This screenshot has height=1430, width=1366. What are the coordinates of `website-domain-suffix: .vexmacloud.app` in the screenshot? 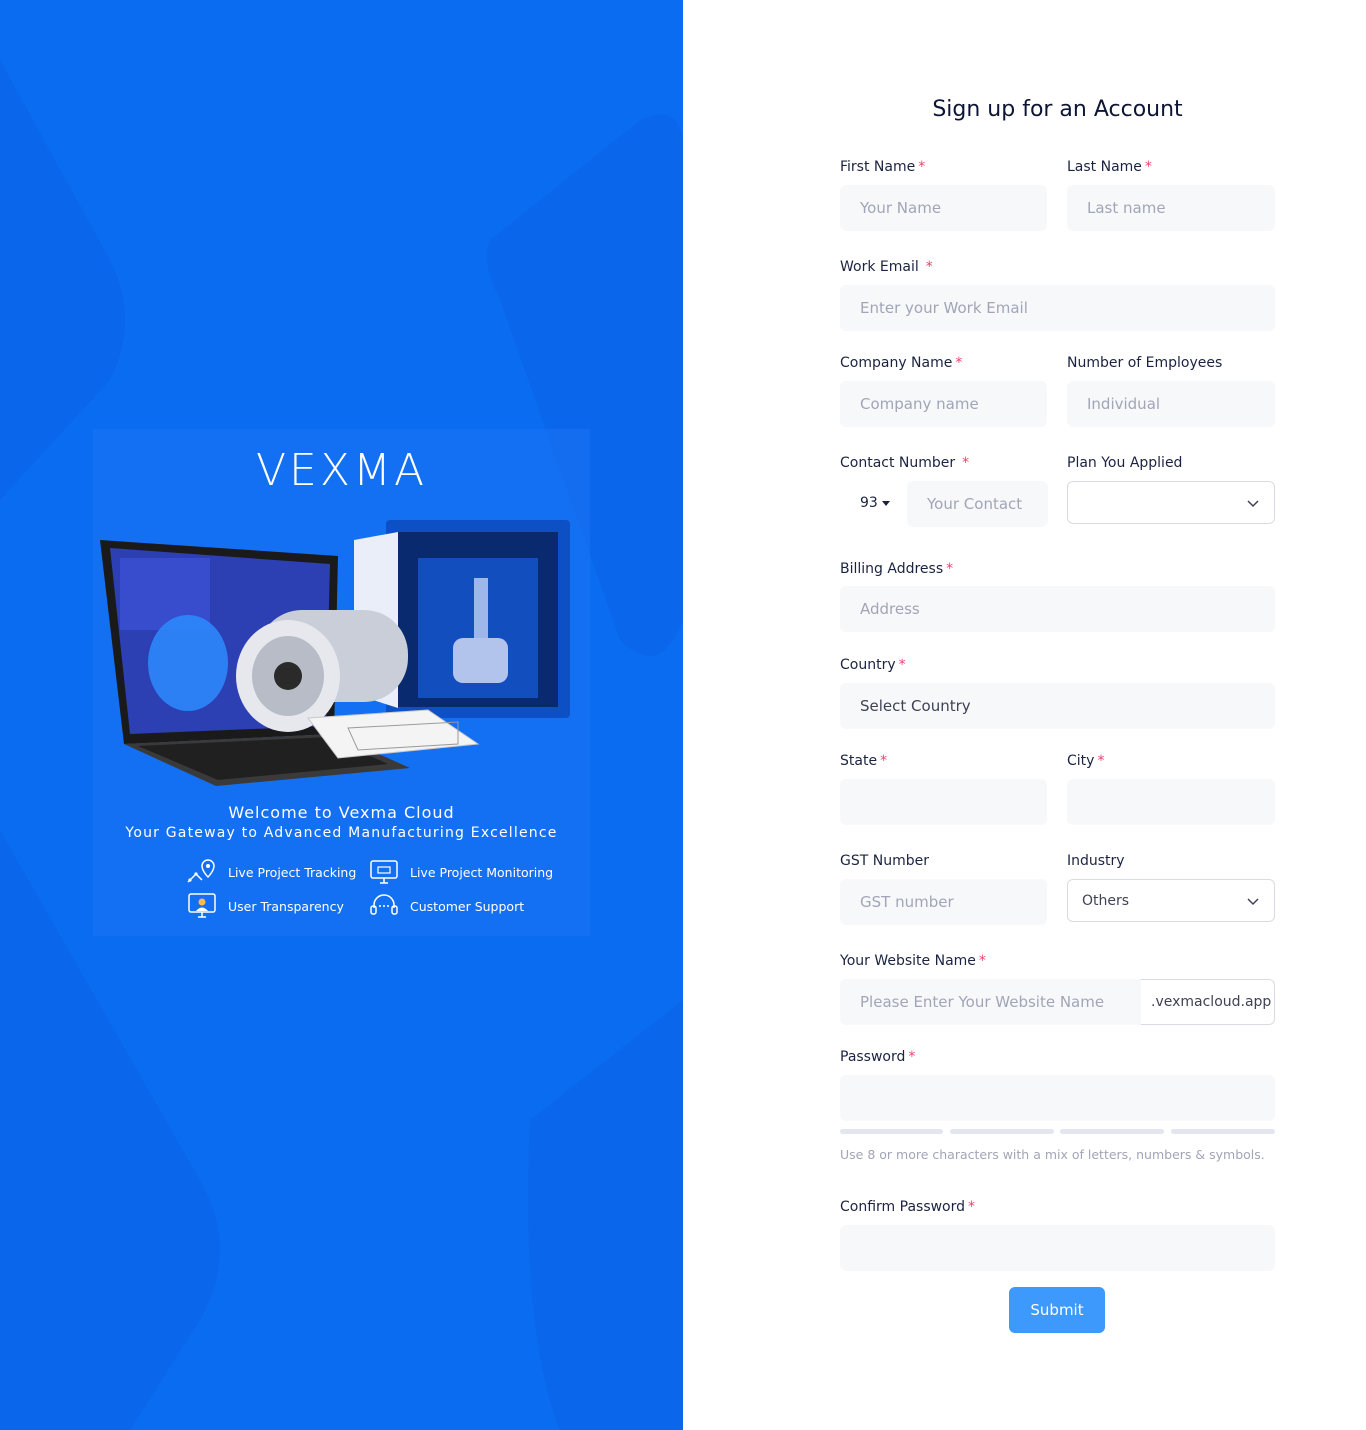 It's located at (1208, 1002).